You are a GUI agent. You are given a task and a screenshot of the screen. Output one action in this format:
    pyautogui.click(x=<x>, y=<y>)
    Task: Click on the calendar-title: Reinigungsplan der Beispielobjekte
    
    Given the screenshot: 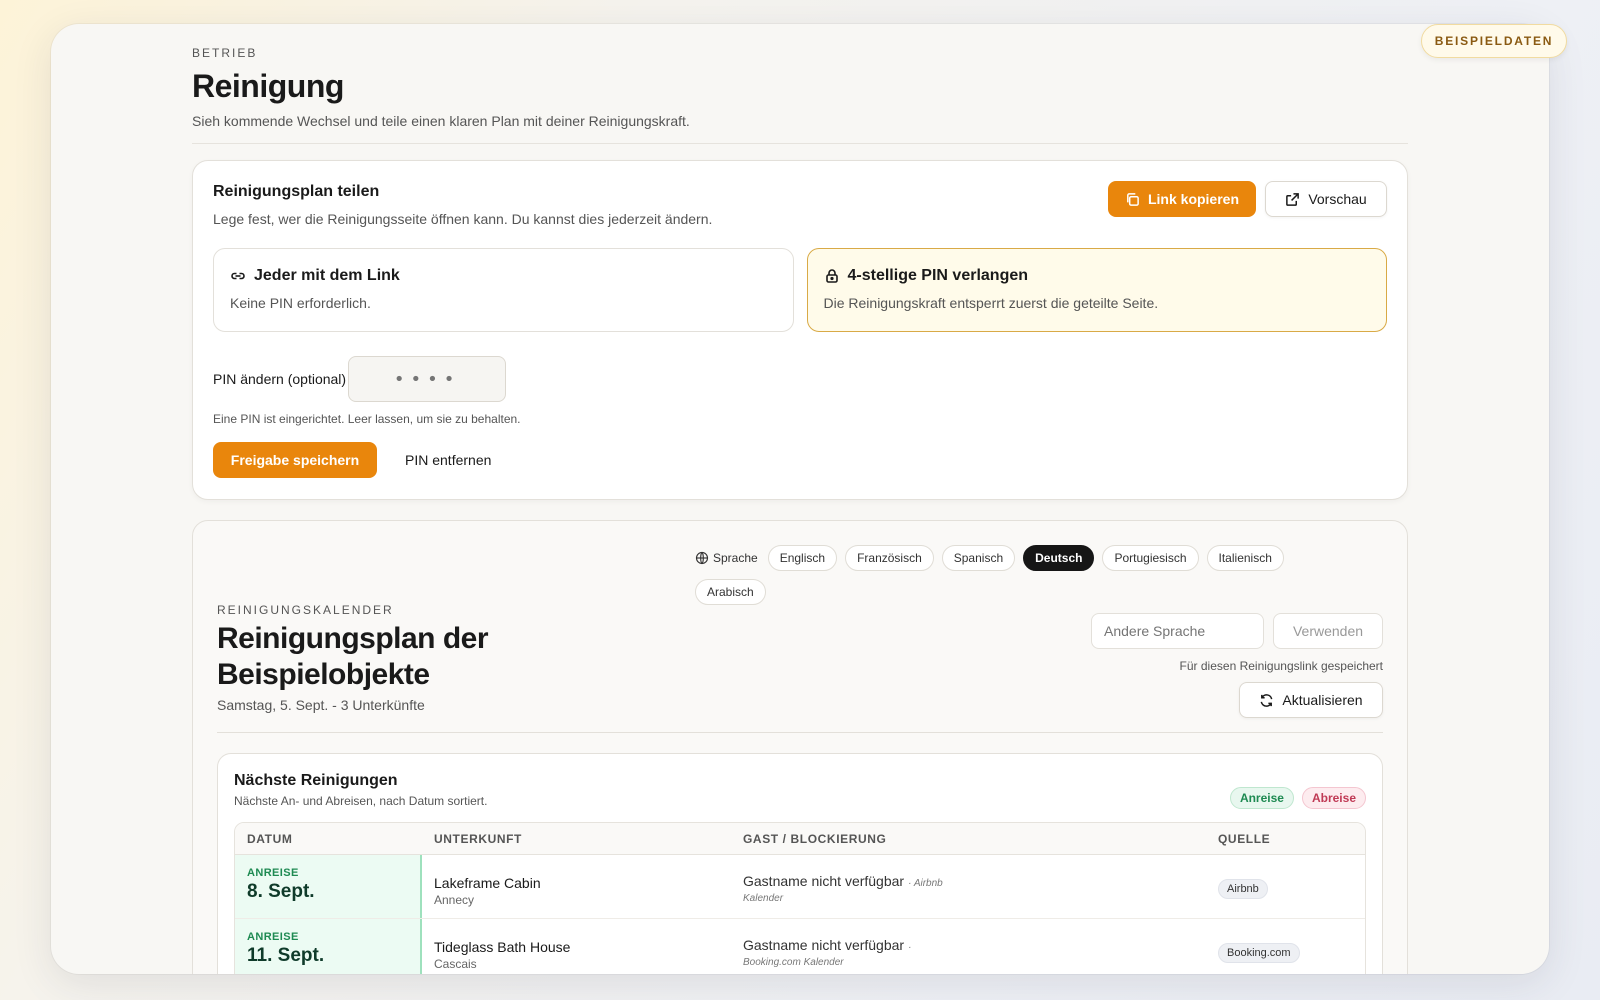 What is the action you would take?
    pyautogui.click(x=353, y=656)
    